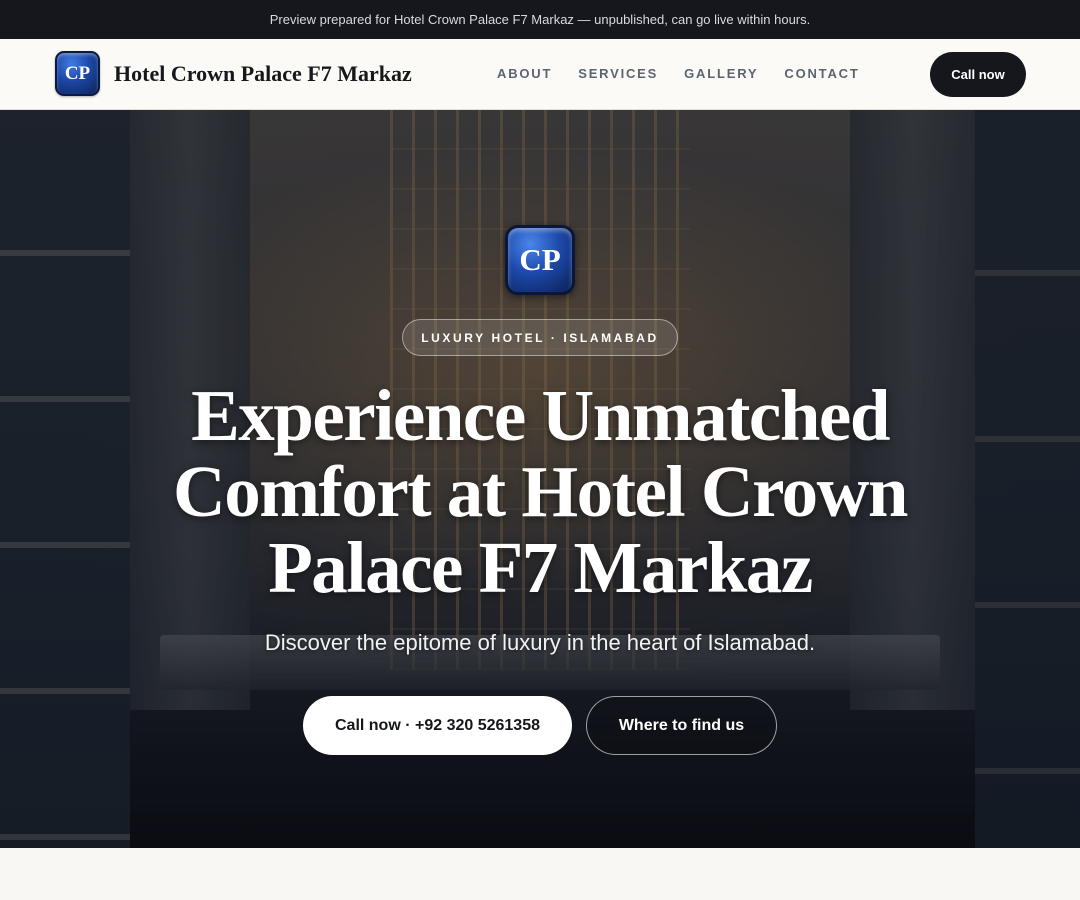 The height and width of the screenshot is (900, 1080). What do you see at coordinates (678, 73) in the screenshot?
I see `main-nav: ABOUT SERVICES GALLERY CONTACT` at bounding box center [678, 73].